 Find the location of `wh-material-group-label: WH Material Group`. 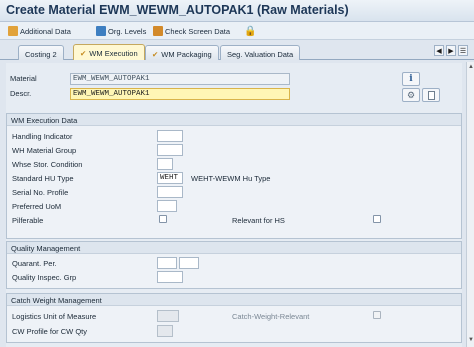

wh-material-group-label: WH Material Group is located at coordinates (44, 150).